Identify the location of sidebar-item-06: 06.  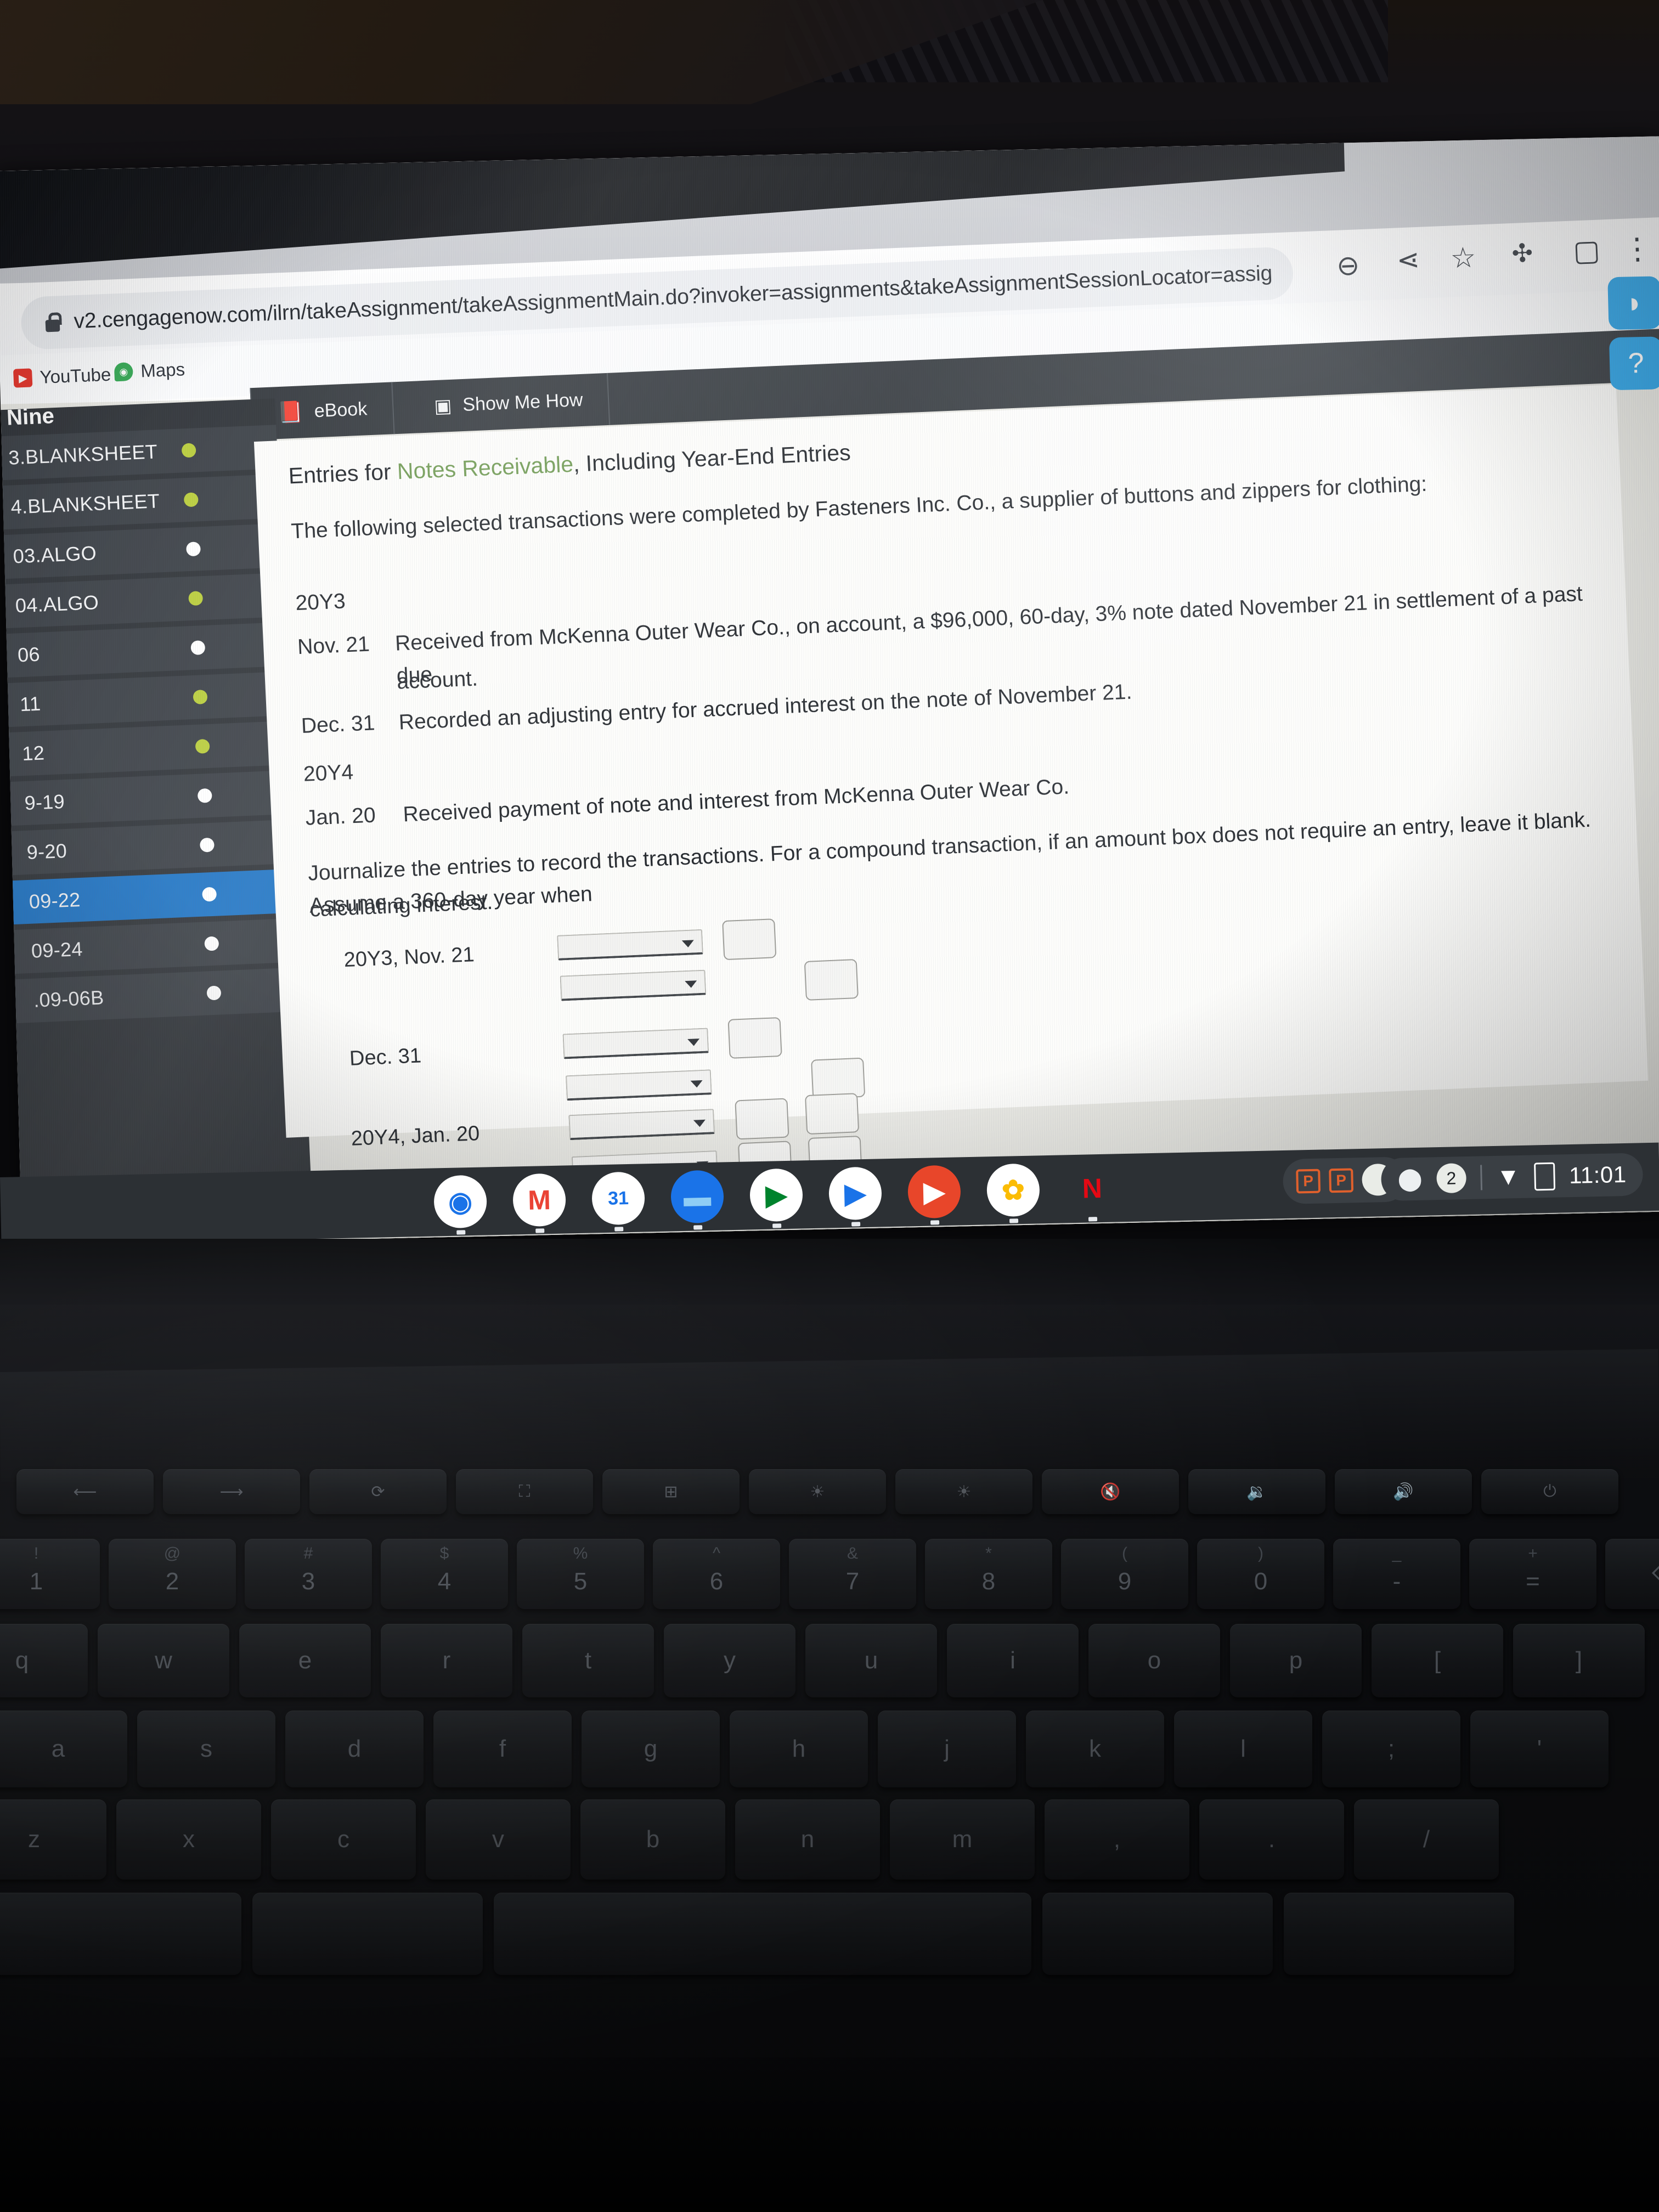
(143, 651).